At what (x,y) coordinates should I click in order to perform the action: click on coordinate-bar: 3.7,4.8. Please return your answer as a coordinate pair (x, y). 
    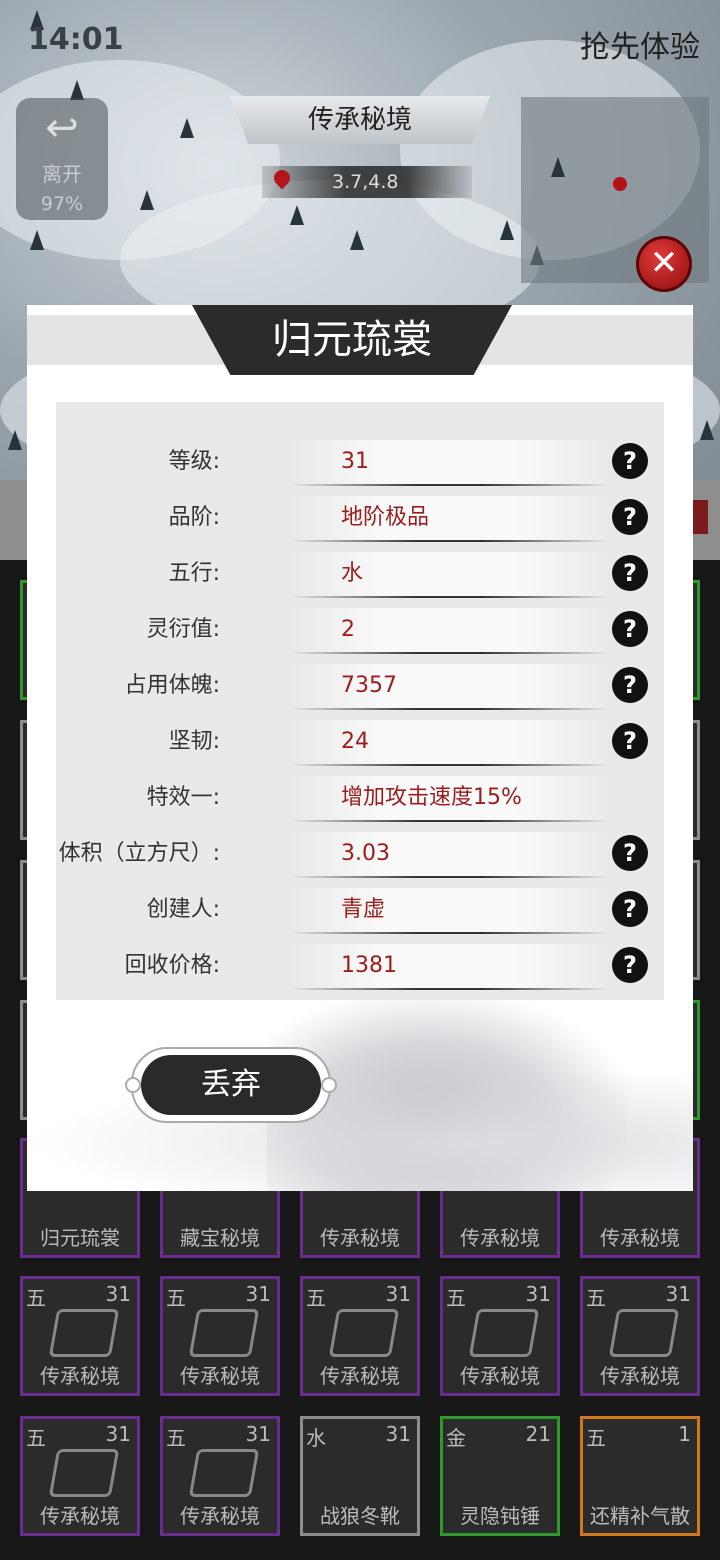
    Looking at the image, I should click on (367, 182).